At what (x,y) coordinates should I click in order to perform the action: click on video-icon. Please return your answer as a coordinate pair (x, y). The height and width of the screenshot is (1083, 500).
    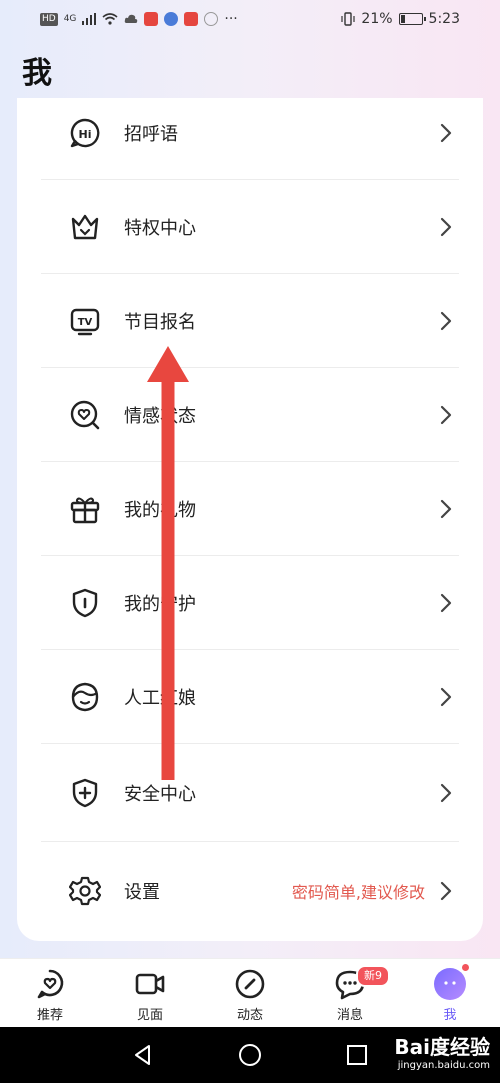
    Looking at the image, I should click on (150, 984).